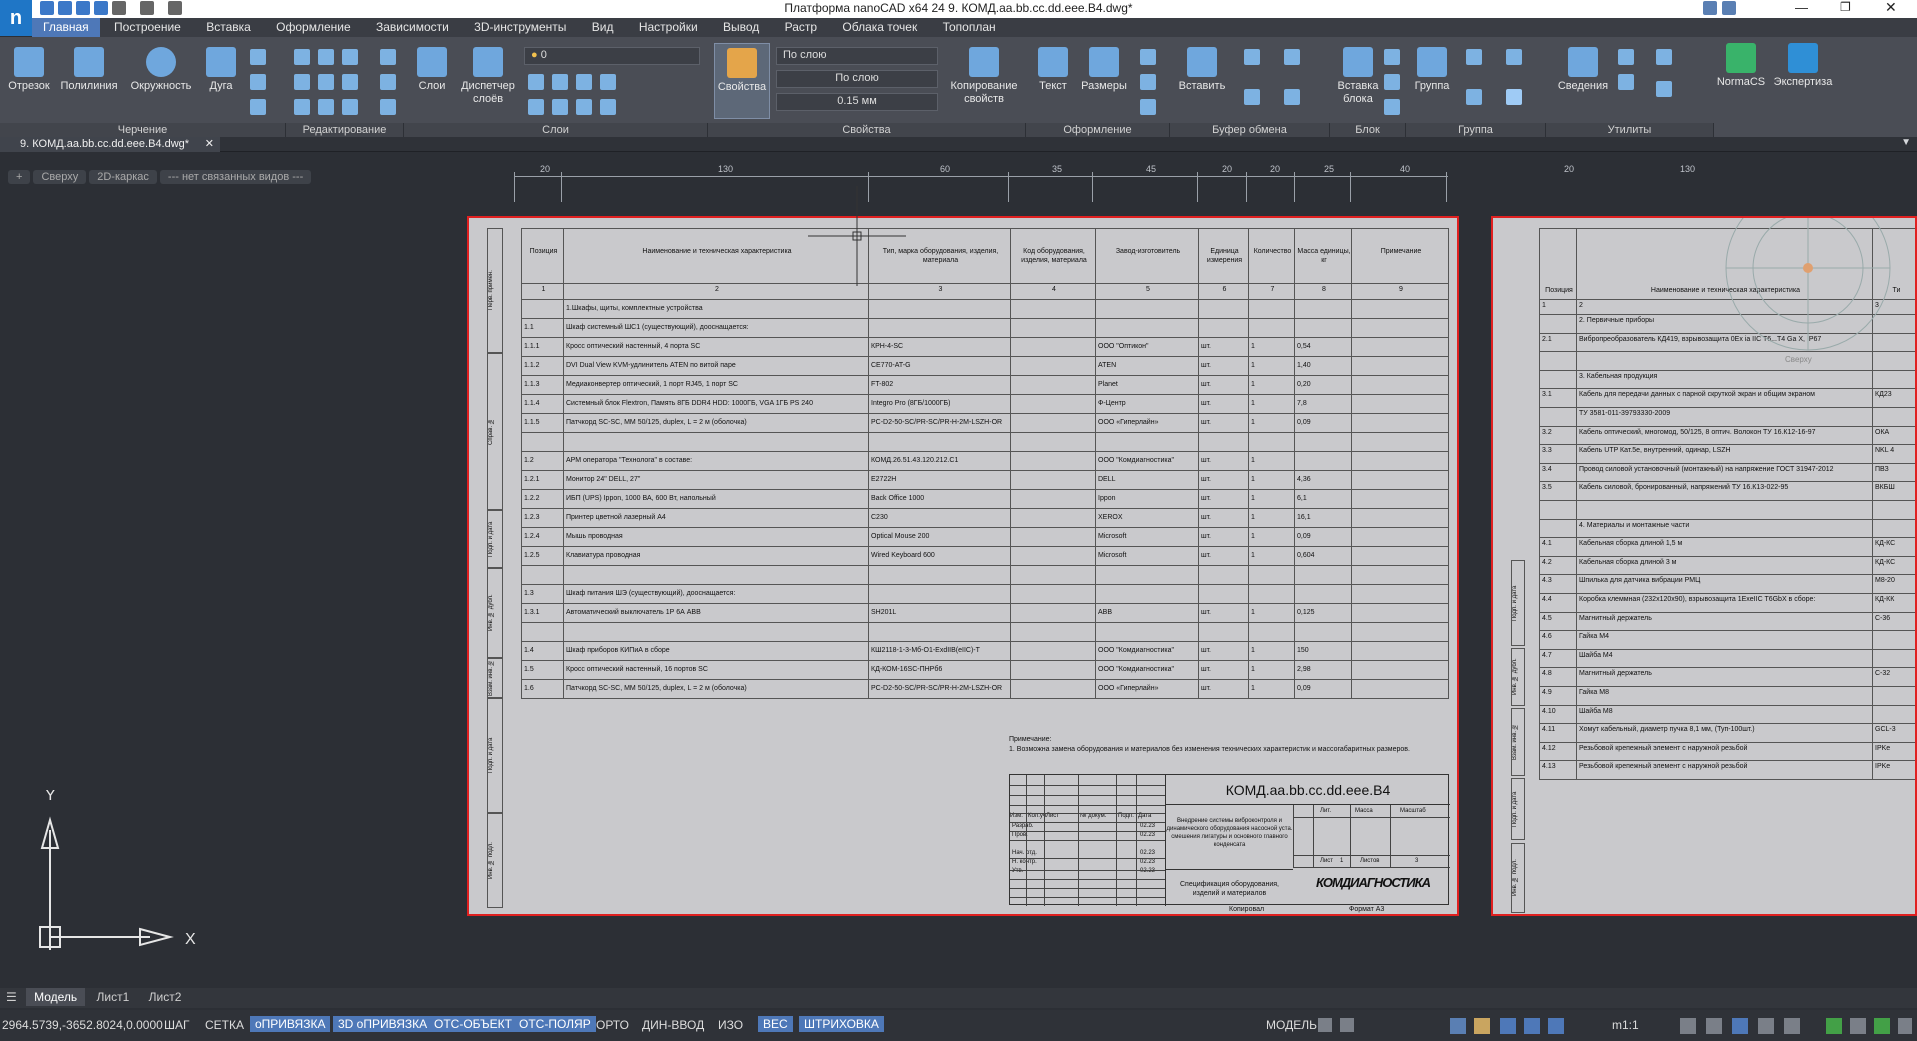  What do you see at coordinates (584, 82) in the screenshot?
I see `layer-lock-icon` at bounding box center [584, 82].